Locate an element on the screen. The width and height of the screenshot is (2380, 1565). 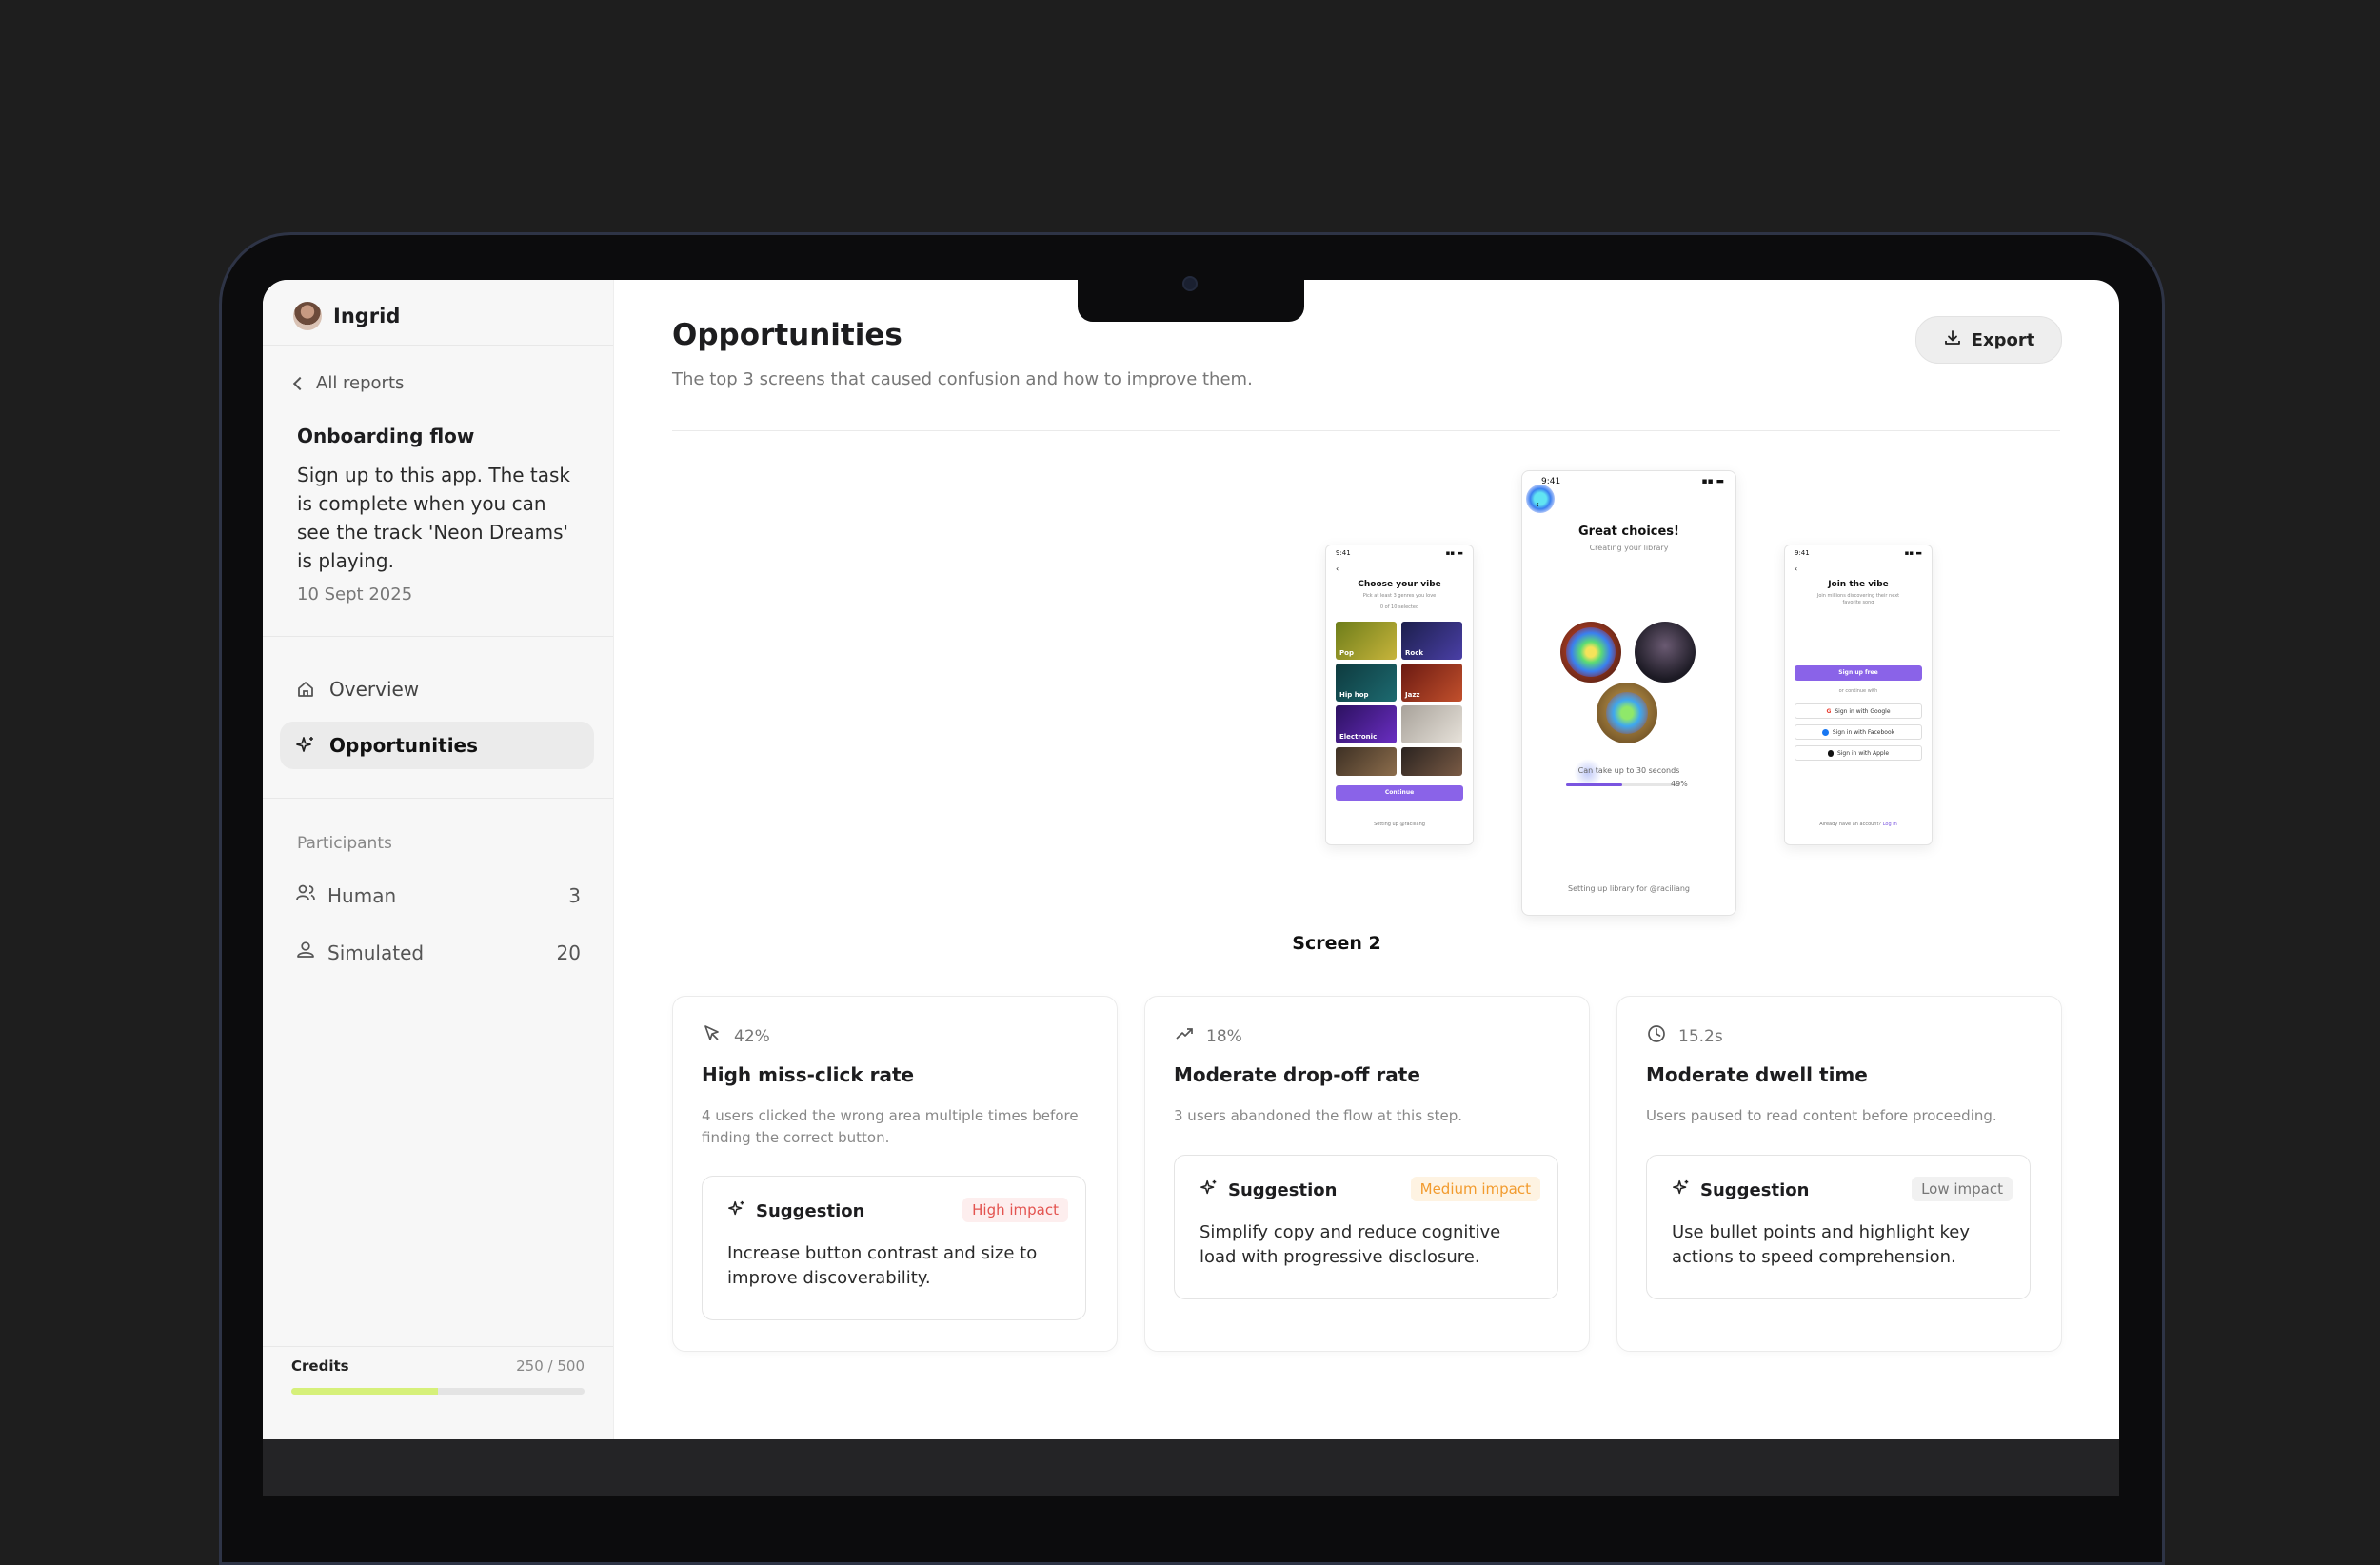
user-name: Ingrid is located at coordinates (367, 316).